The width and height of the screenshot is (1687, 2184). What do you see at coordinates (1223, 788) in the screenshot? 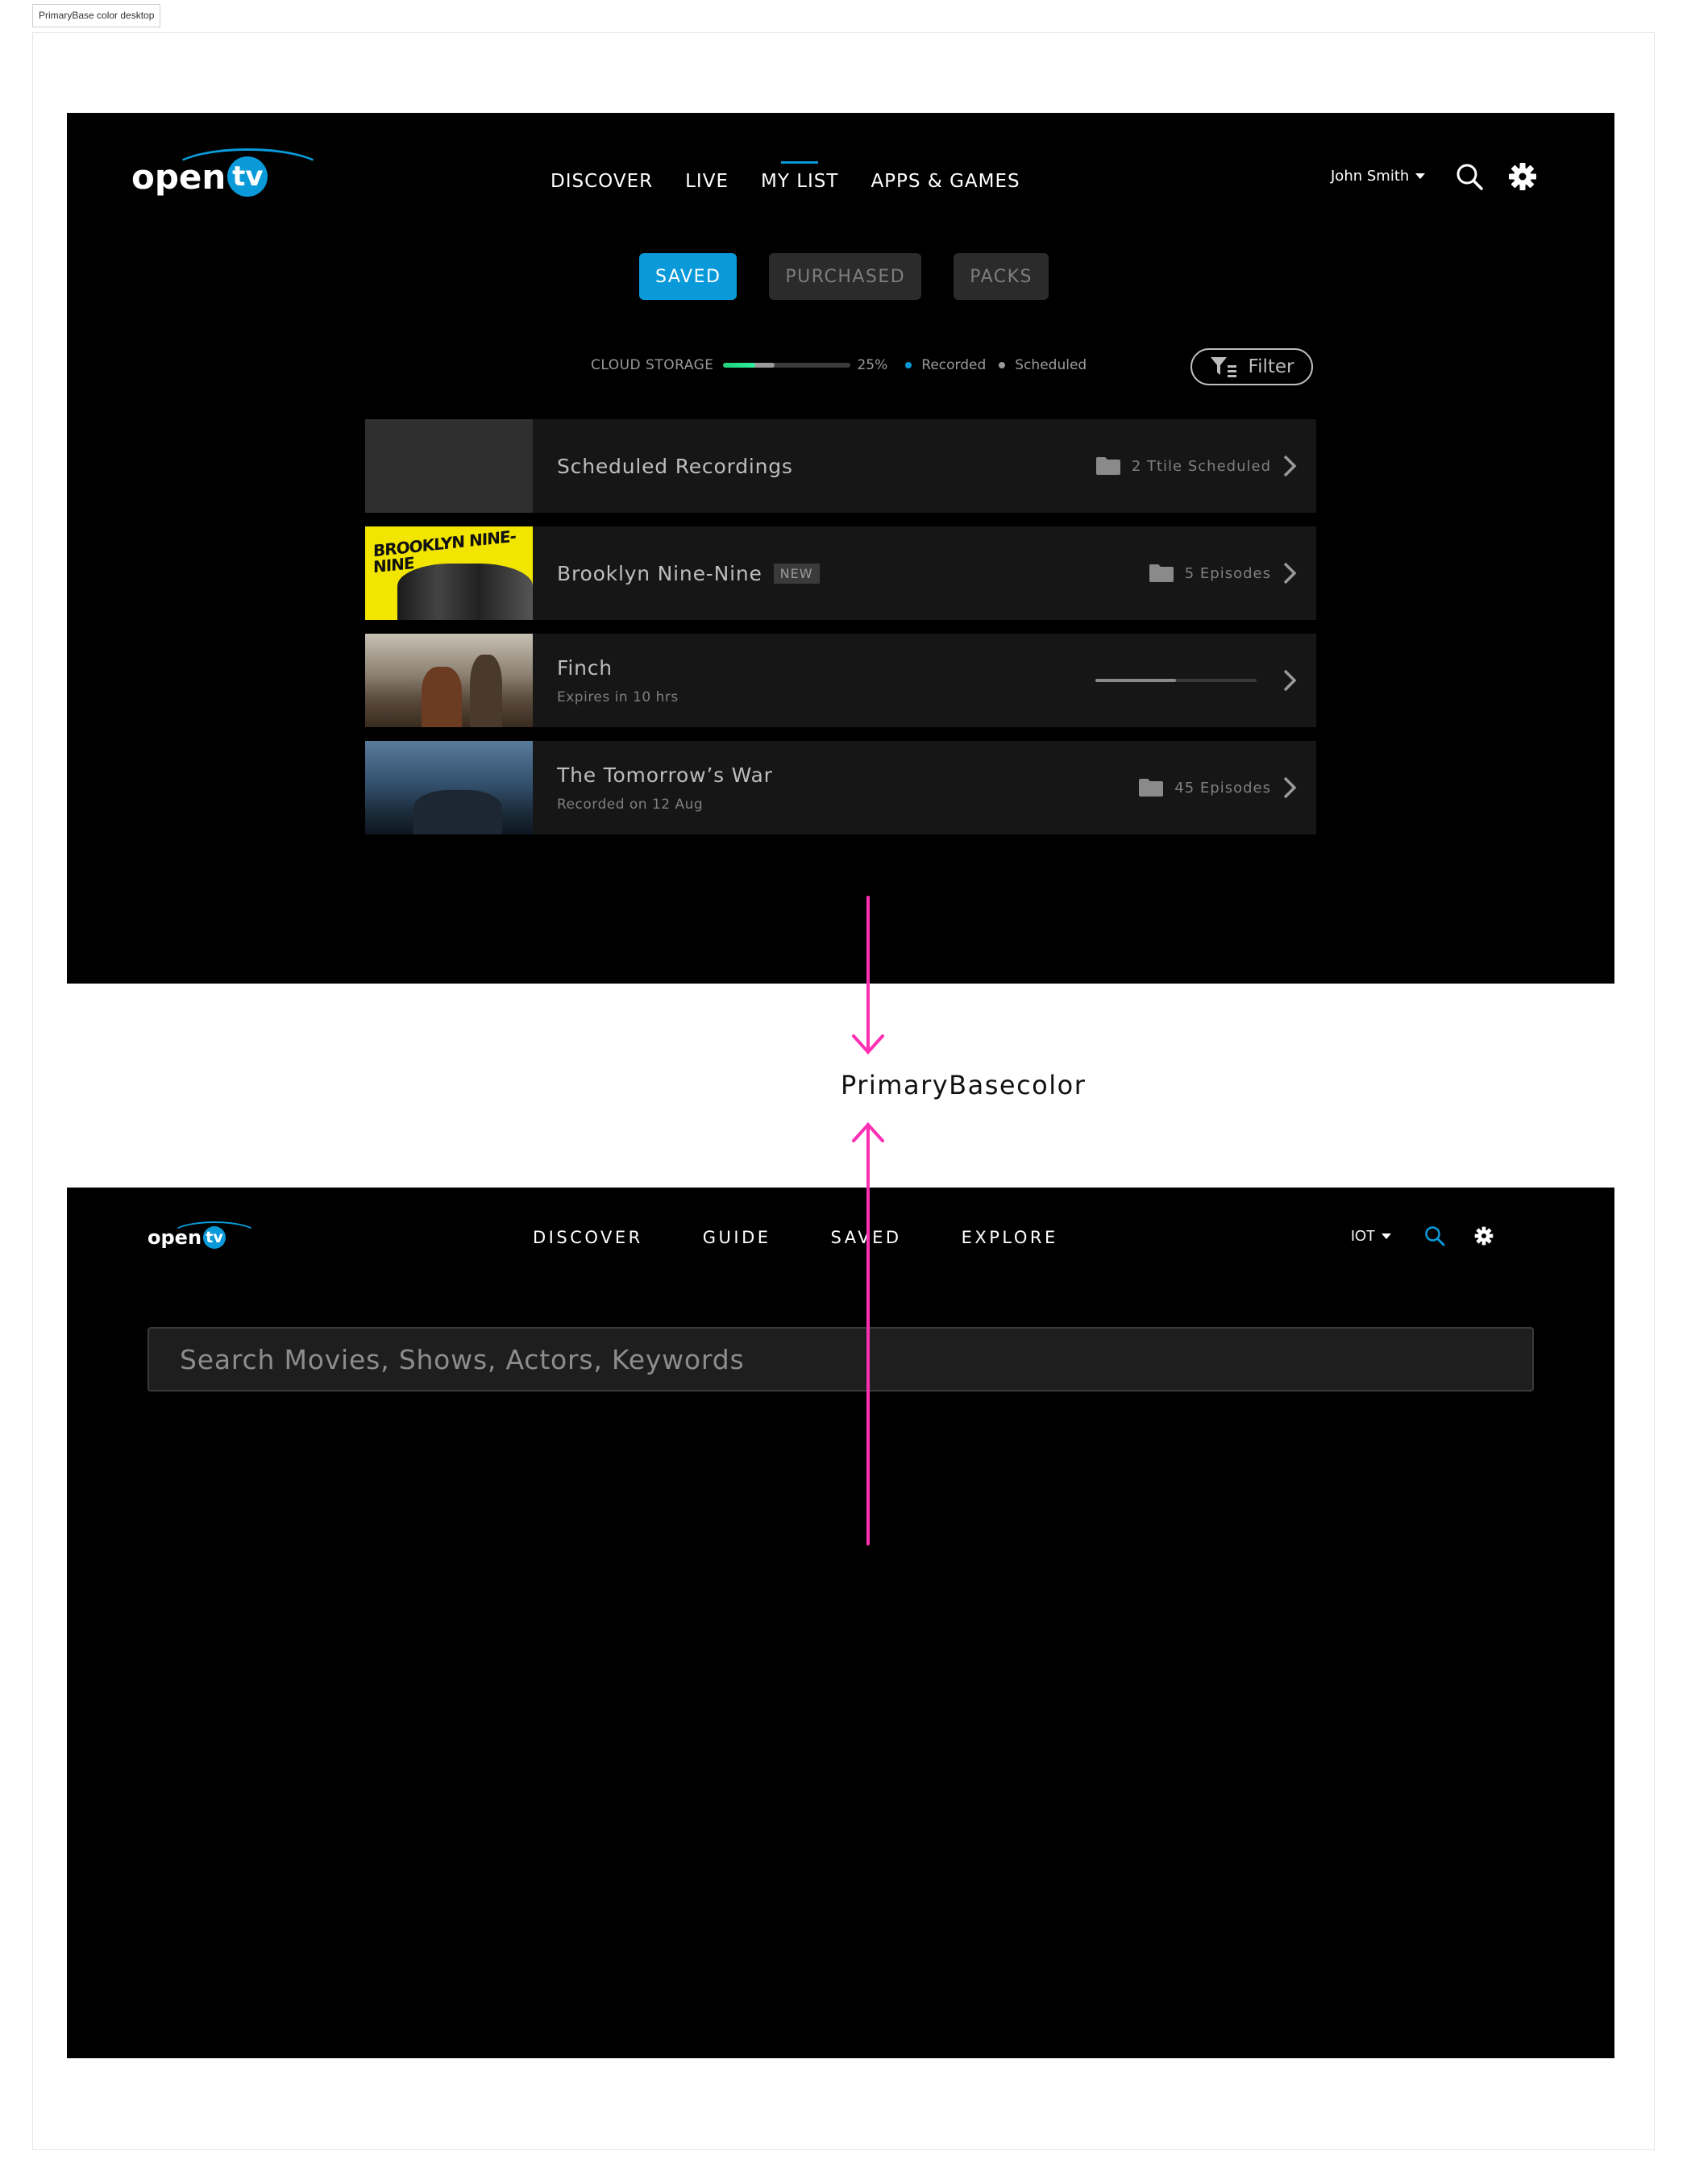
I see `row-meta: 45 Episodes` at bounding box center [1223, 788].